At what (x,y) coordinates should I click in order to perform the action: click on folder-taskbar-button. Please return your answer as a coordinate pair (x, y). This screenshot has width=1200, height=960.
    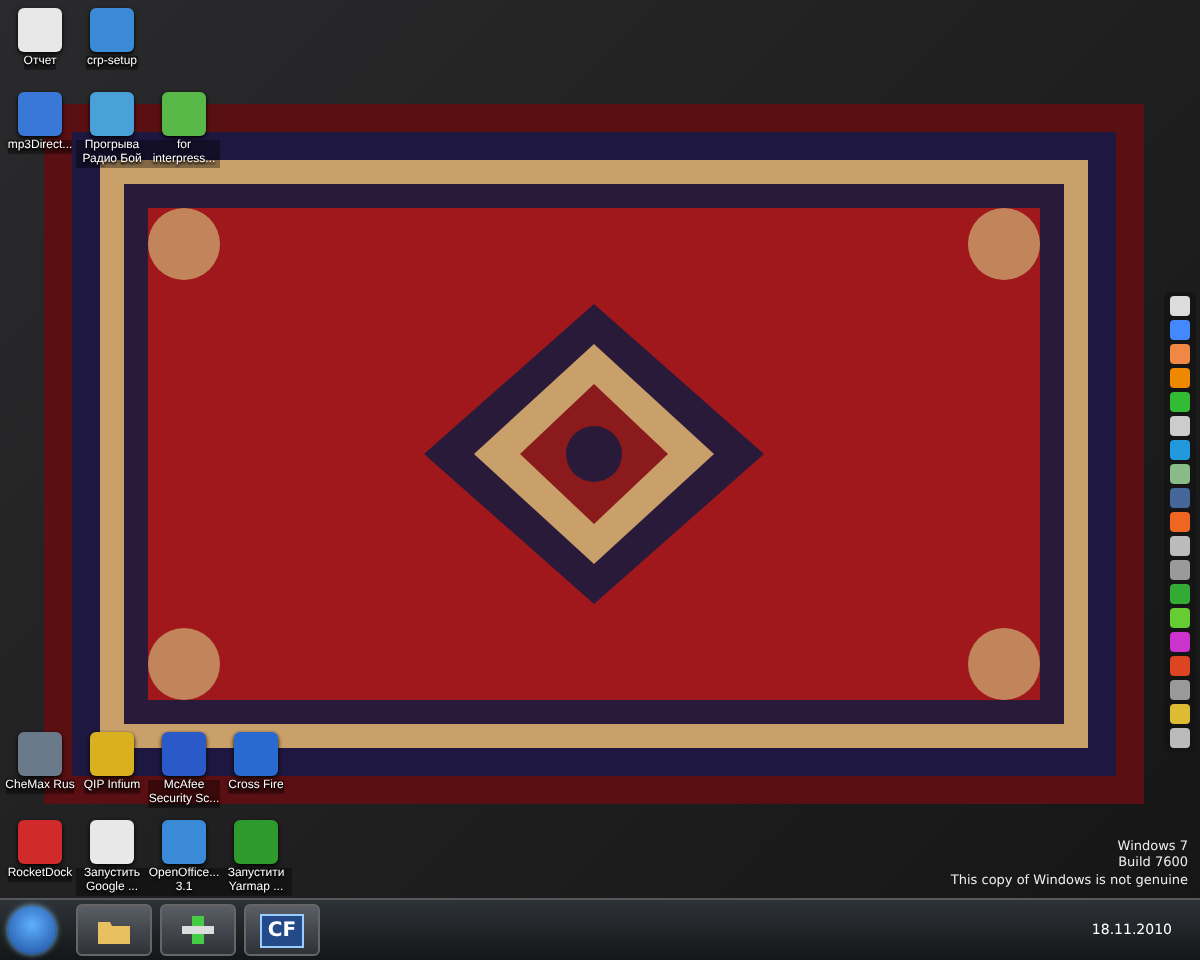
    Looking at the image, I should click on (114, 930).